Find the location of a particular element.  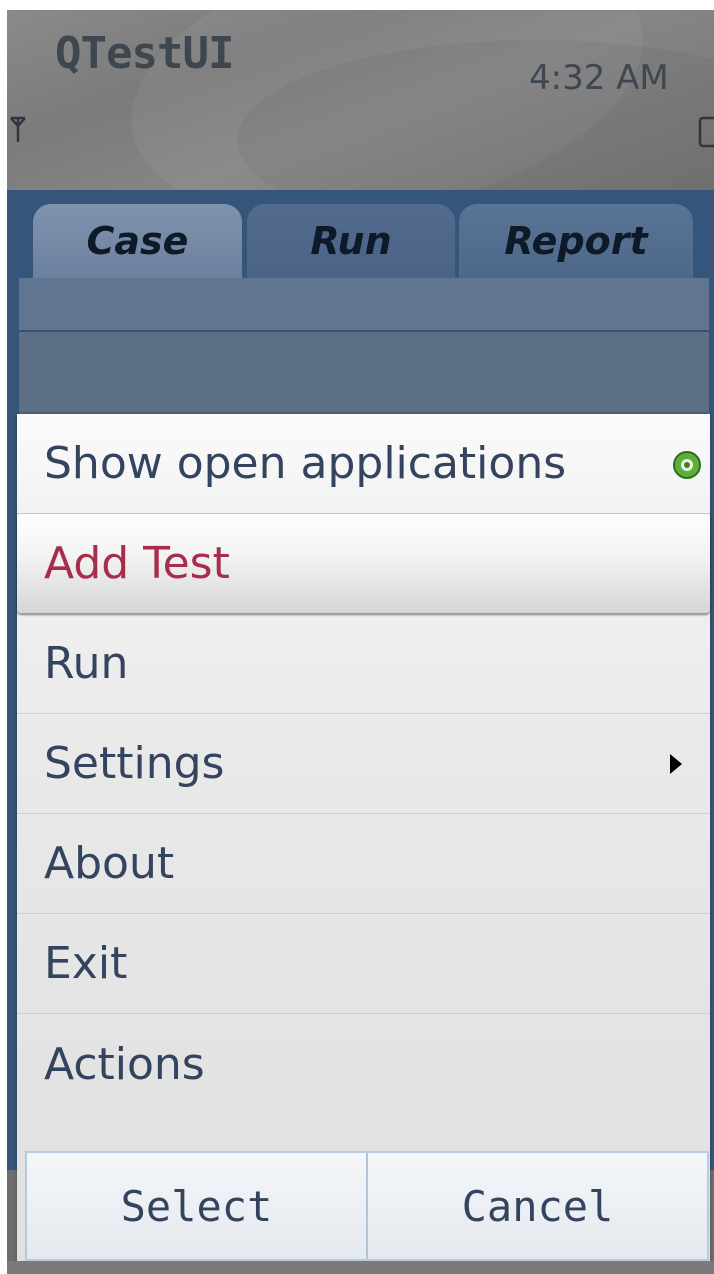

menu-item-add-test: Add Test is located at coordinates (363, 564).